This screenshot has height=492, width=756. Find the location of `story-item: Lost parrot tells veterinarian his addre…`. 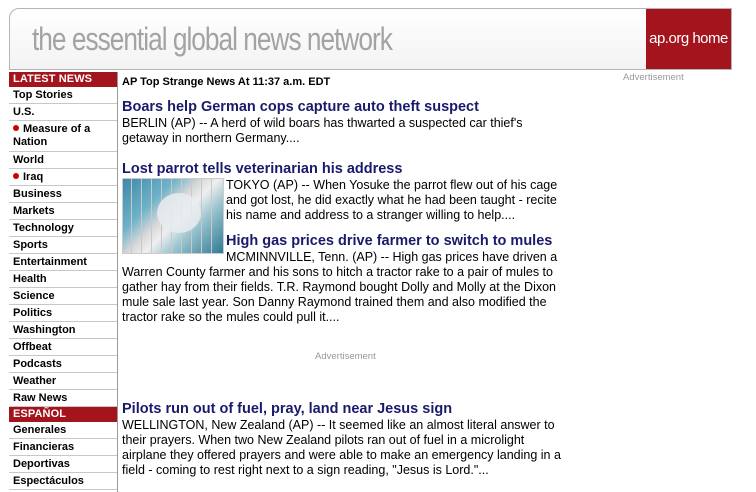

story-item: Lost parrot tells veterinarian his addre… is located at coordinates (342, 169).